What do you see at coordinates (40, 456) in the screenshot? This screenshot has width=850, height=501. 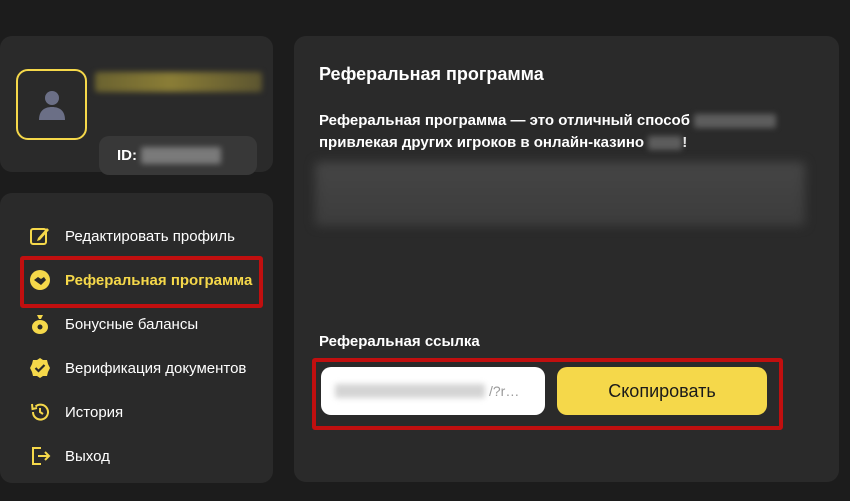 I see `logout-icon` at bounding box center [40, 456].